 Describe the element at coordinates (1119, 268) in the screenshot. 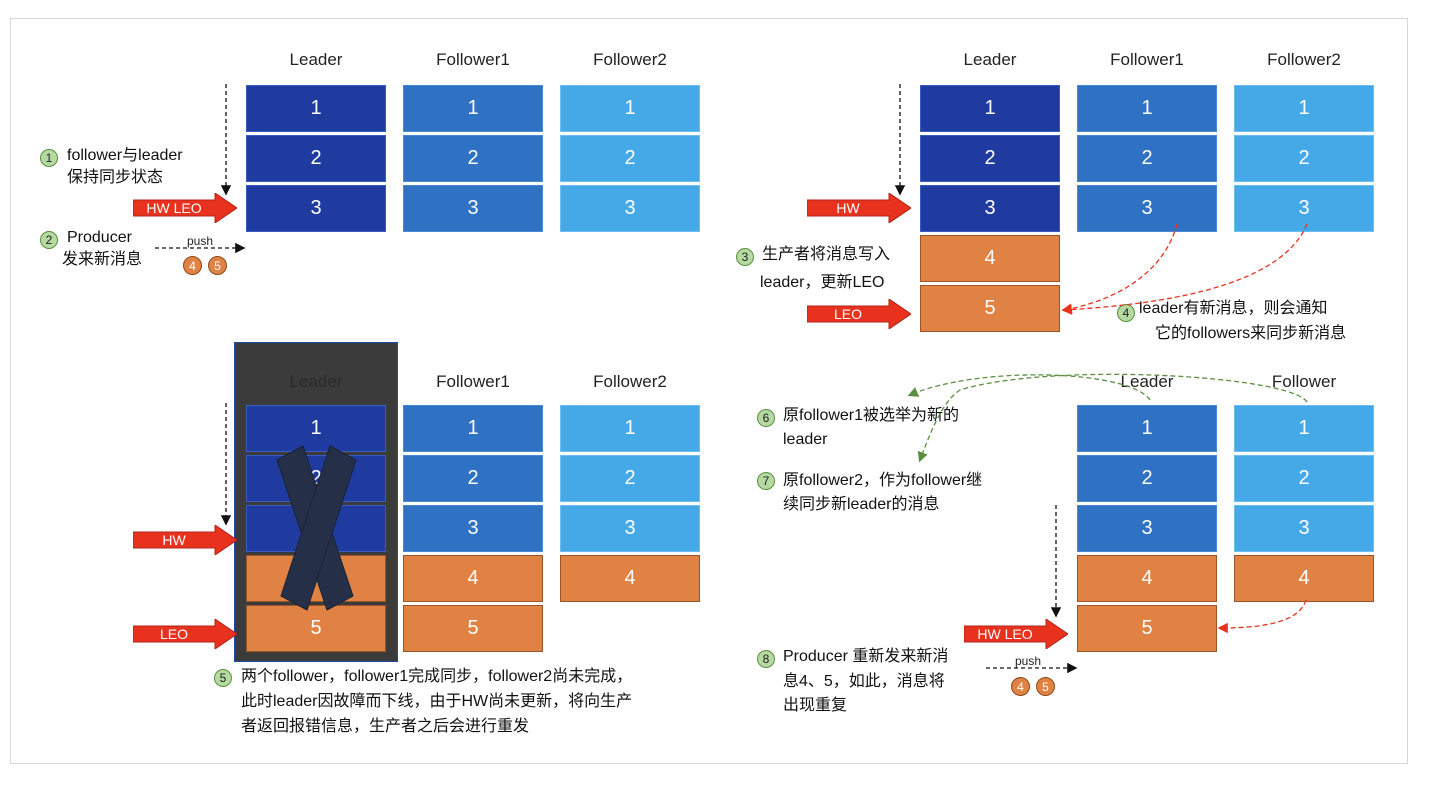

I see `sync-request-arrow-follower1` at that location.